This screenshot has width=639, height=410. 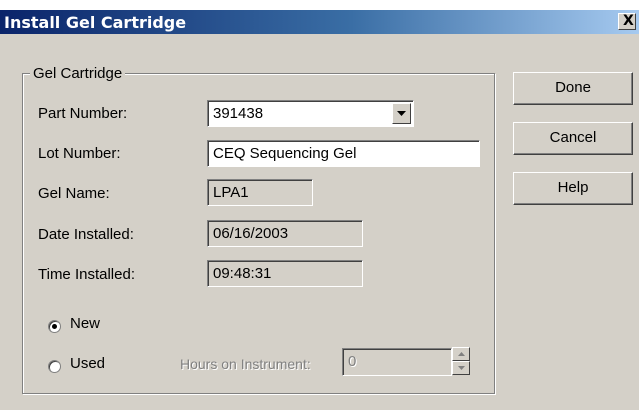 I want to click on close-icon: X, so click(x=628, y=21).